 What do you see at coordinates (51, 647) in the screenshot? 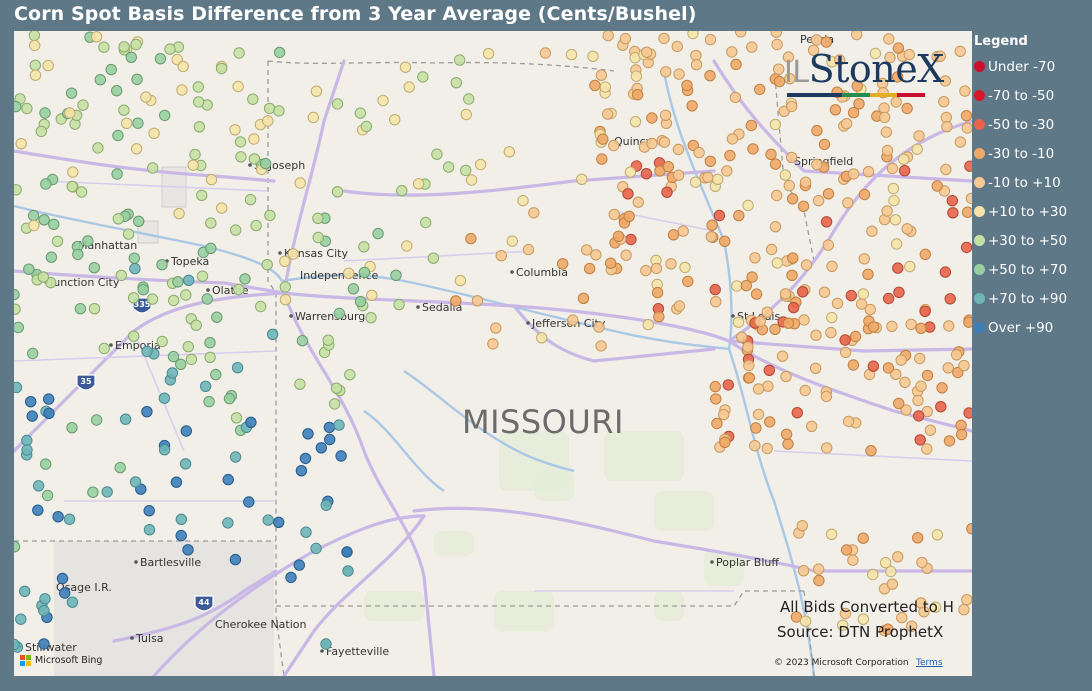
I see `city-label: Stillwater` at bounding box center [51, 647].